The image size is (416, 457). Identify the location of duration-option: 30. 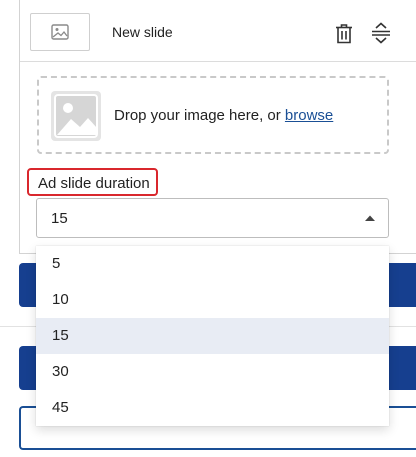
(212, 372).